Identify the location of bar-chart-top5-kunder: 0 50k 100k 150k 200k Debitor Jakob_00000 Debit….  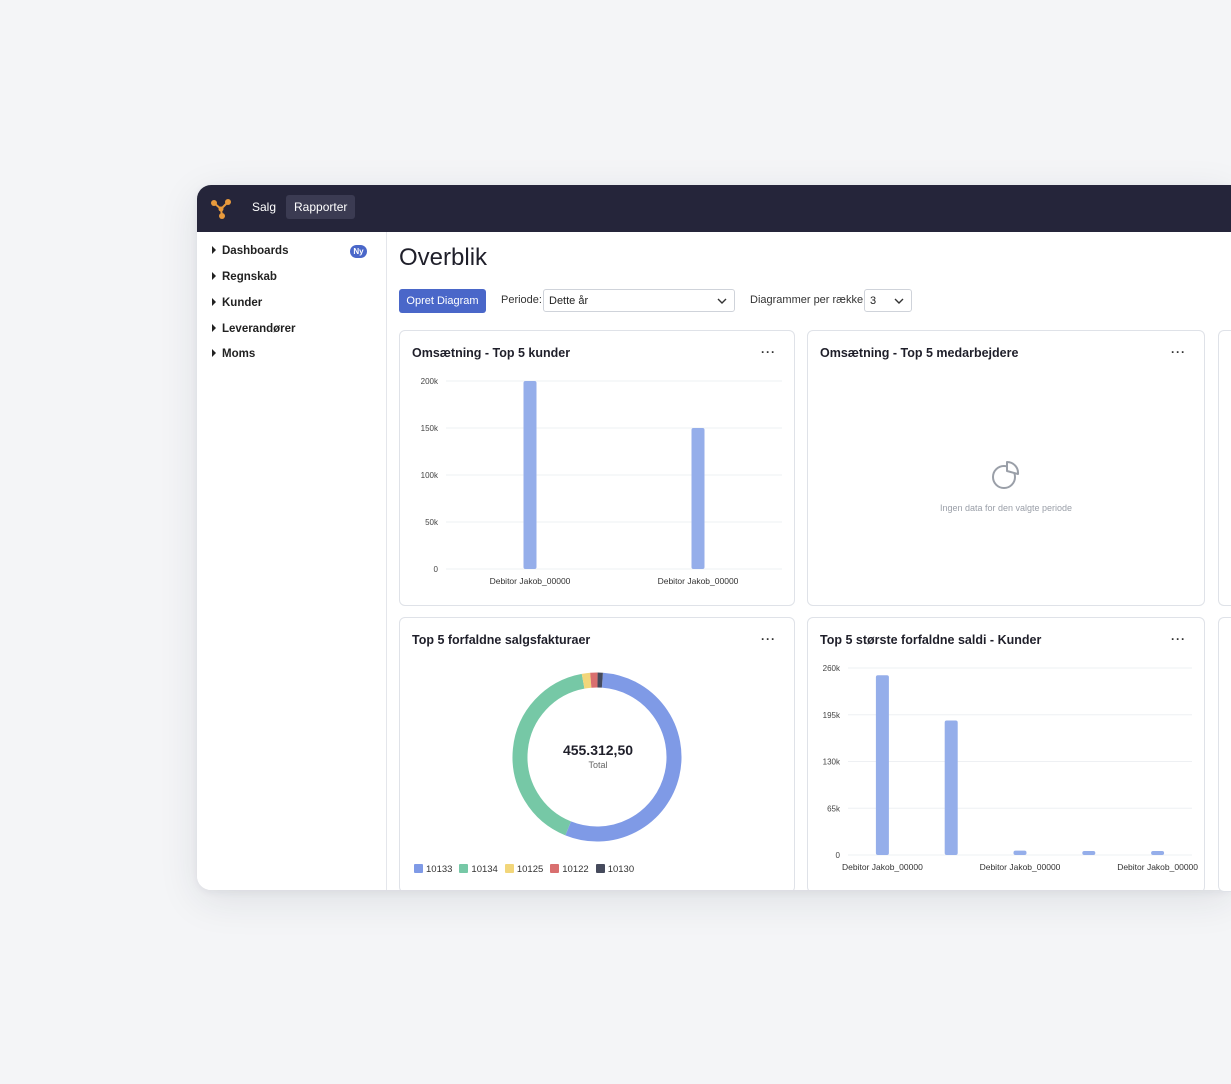
(601, 481).